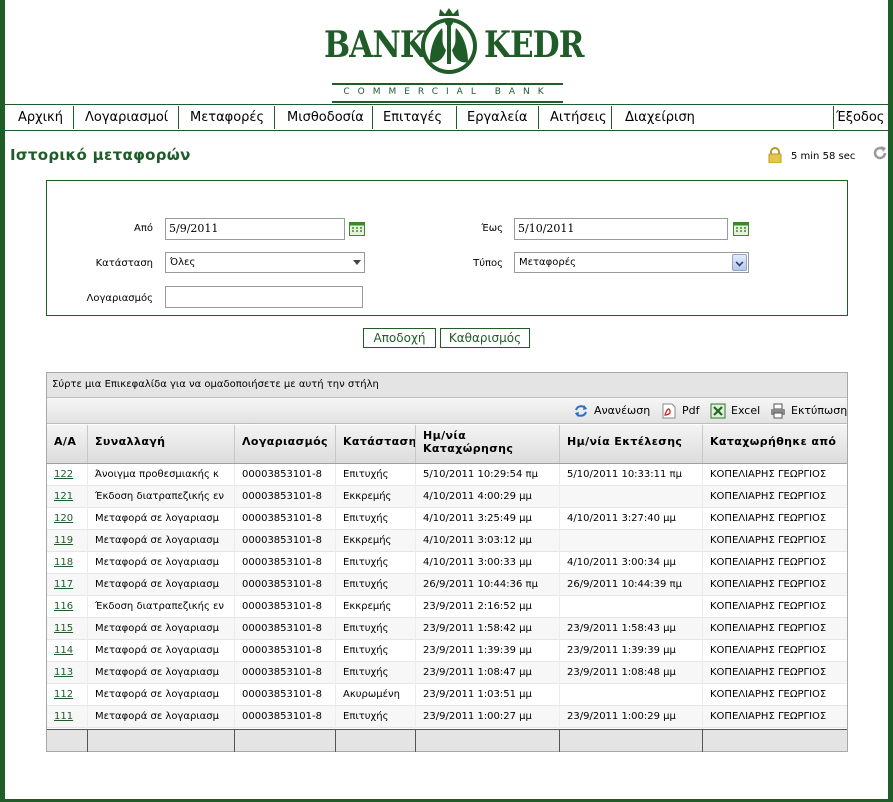 This screenshot has height=802, width=893. I want to click on type-label: Τύπος, so click(488, 263).